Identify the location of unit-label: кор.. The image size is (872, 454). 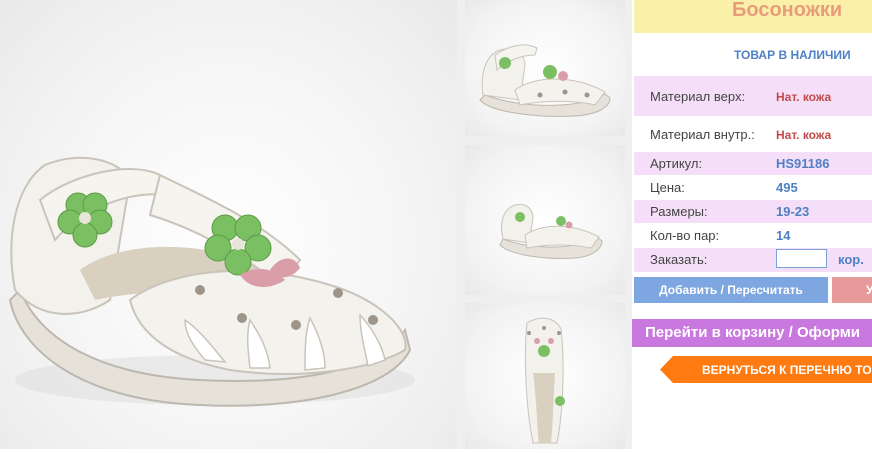
(851, 259).